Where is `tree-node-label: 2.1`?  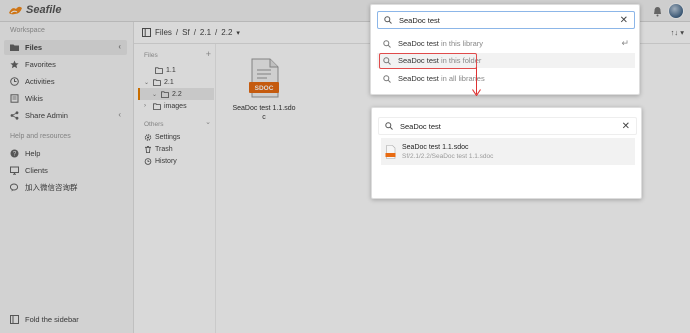 tree-node-label: 2.1 is located at coordinates (169, 82).